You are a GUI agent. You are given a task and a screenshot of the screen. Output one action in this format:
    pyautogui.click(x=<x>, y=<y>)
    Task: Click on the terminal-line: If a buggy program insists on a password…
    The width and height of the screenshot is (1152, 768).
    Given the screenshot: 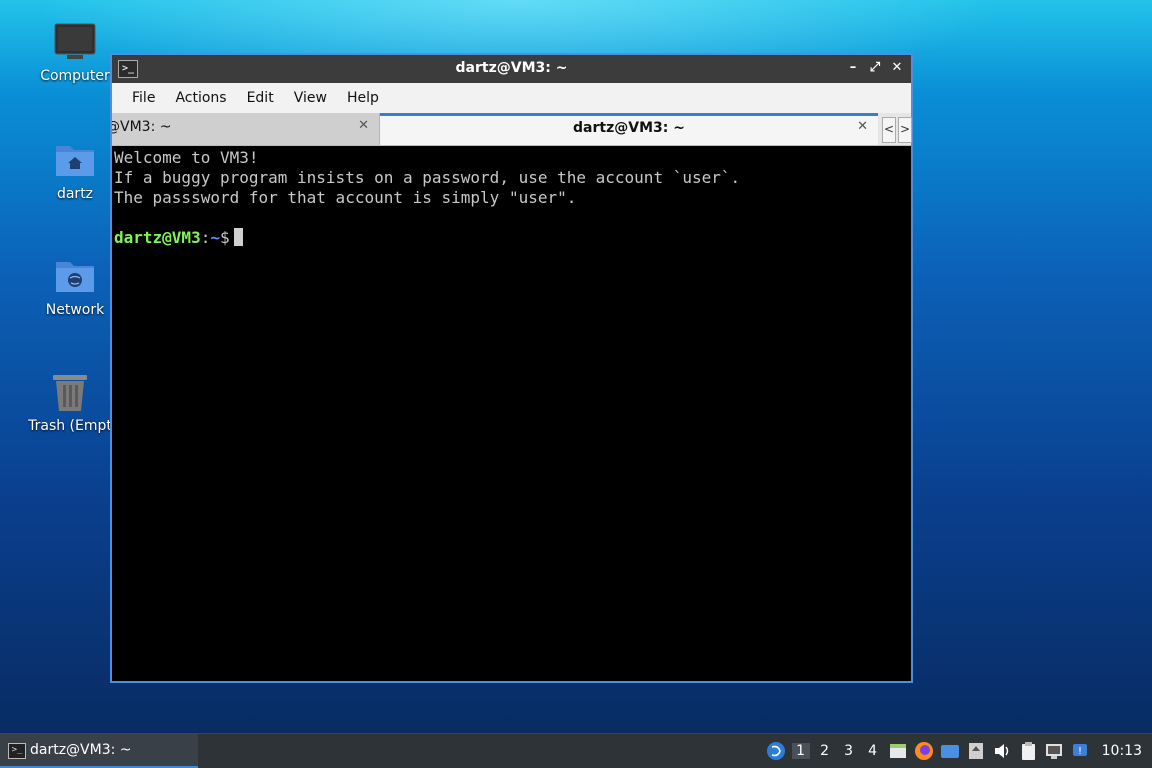 What is the action you would take?
    pyautogui.click(x=427, y=177)
    